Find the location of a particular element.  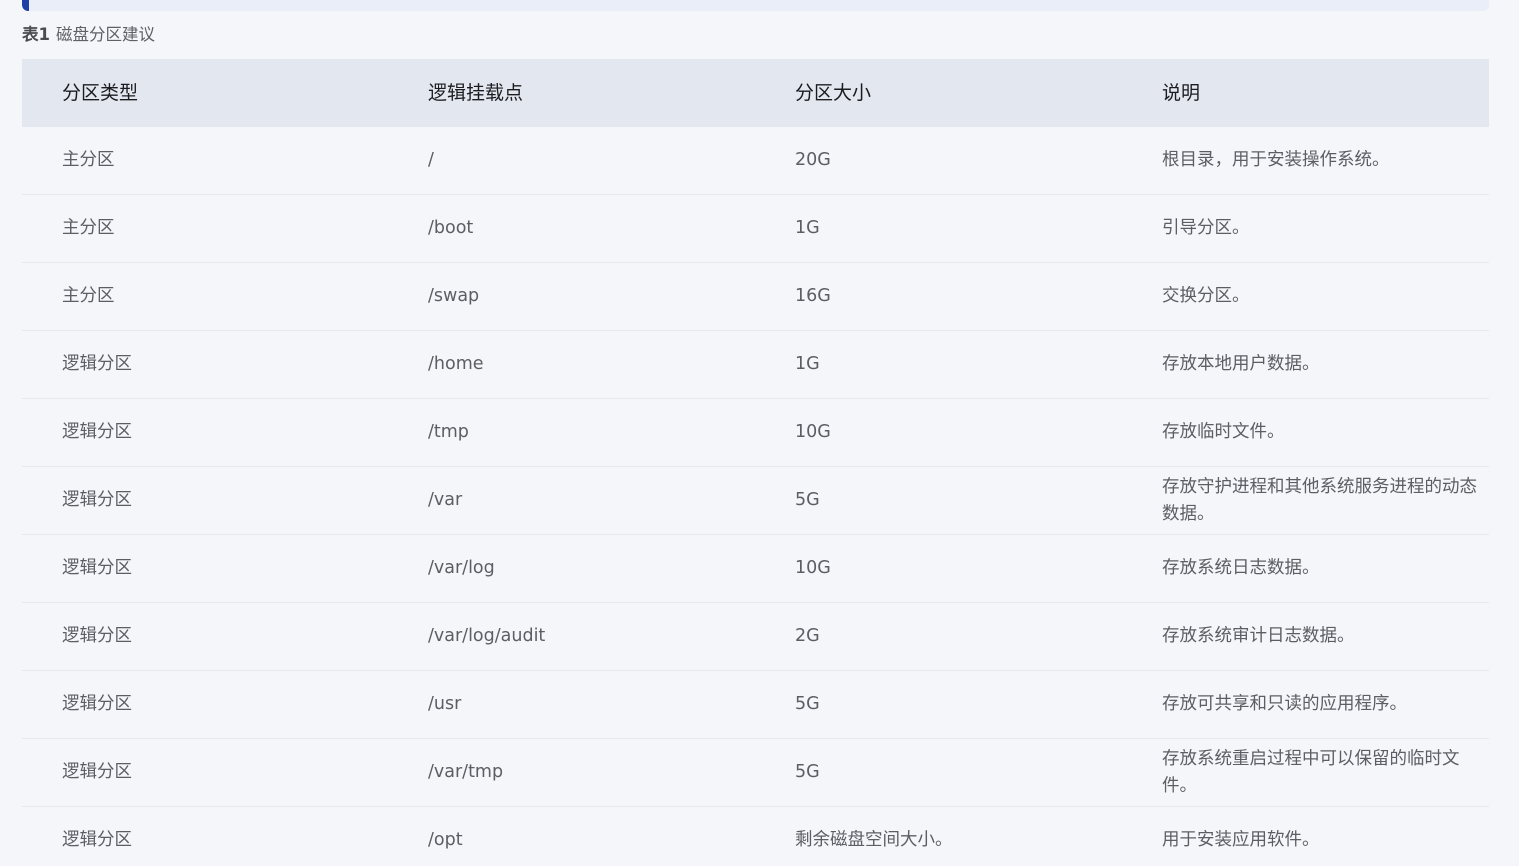

cell-mount-point: /var is located at coordinates (445, 500).